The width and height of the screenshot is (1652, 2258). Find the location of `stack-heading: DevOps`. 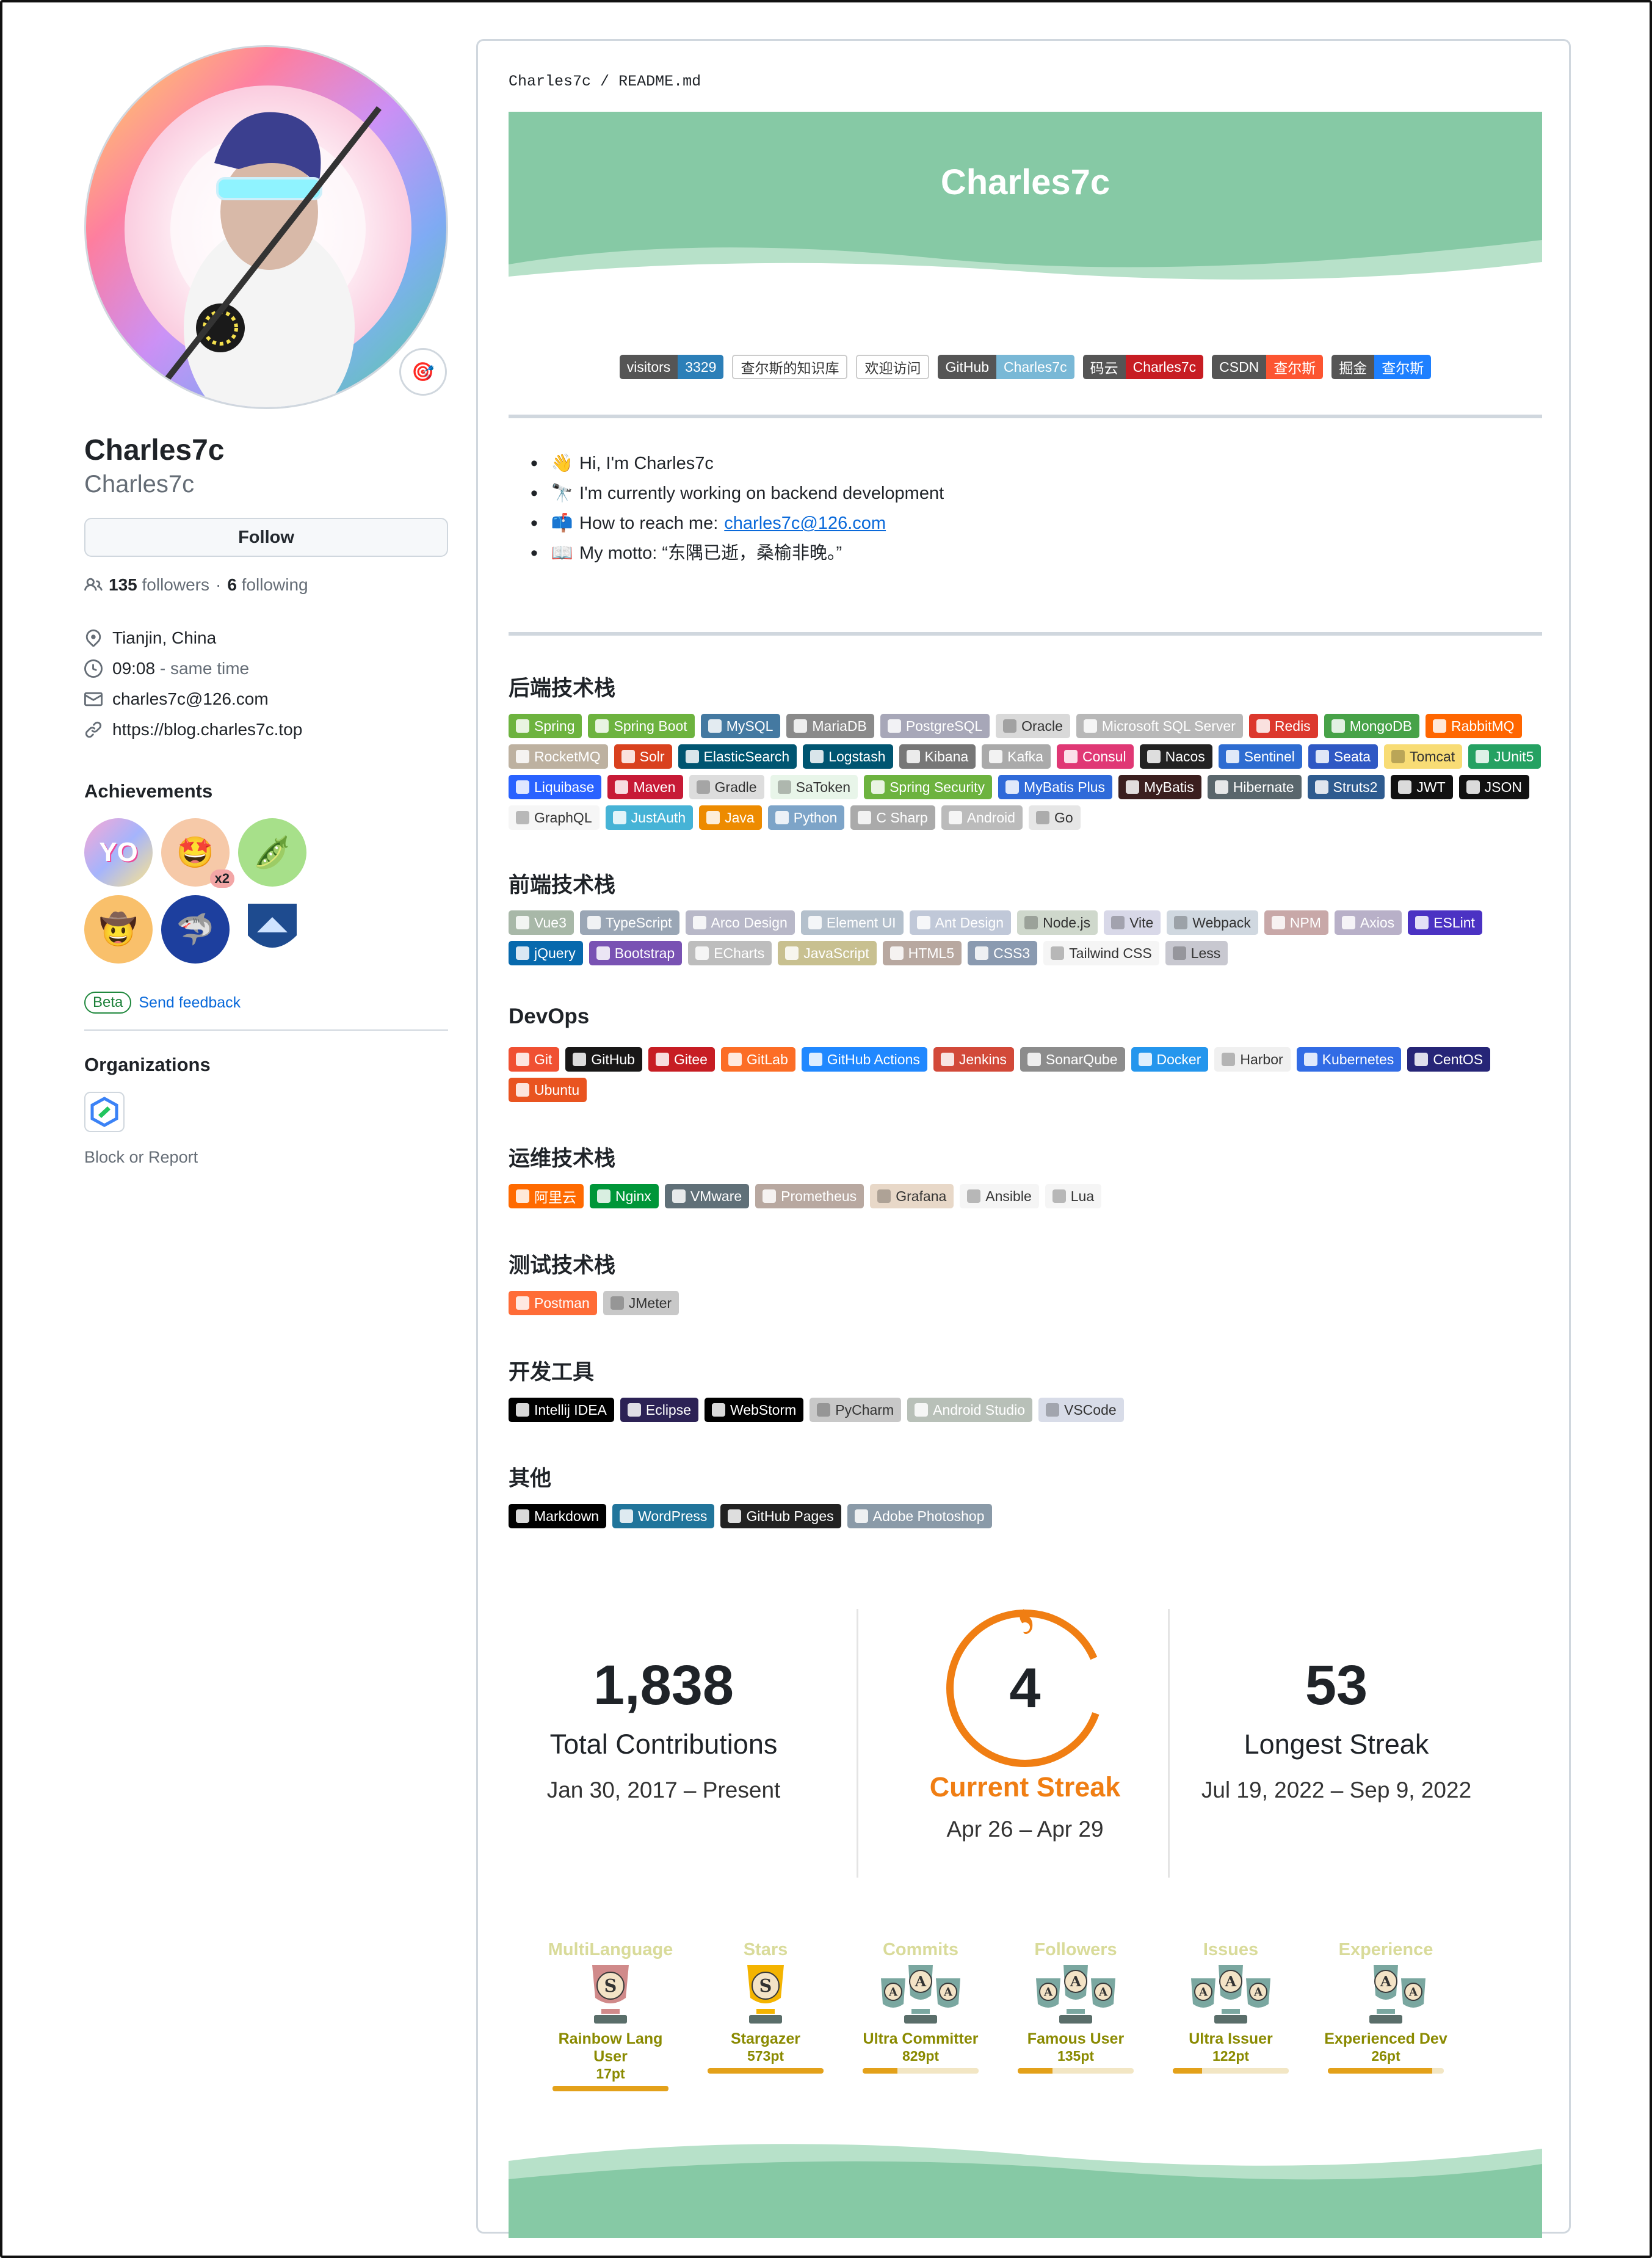

stack-heading: DevOps is located at coordinates (549, 1016).